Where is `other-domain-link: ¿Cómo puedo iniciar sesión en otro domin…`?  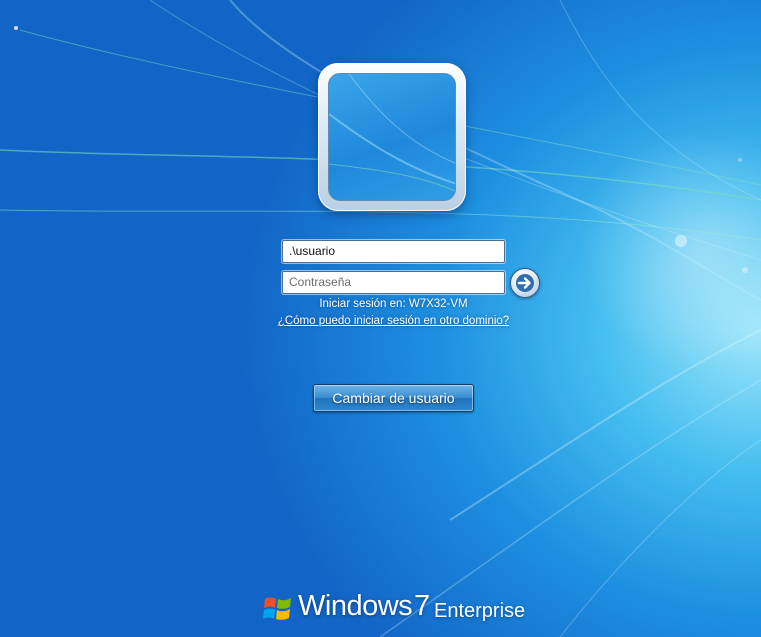
other-domain-link: ¿Cómo puedo iniciar sesión en otro domin… is located at coordinates (393, 321).